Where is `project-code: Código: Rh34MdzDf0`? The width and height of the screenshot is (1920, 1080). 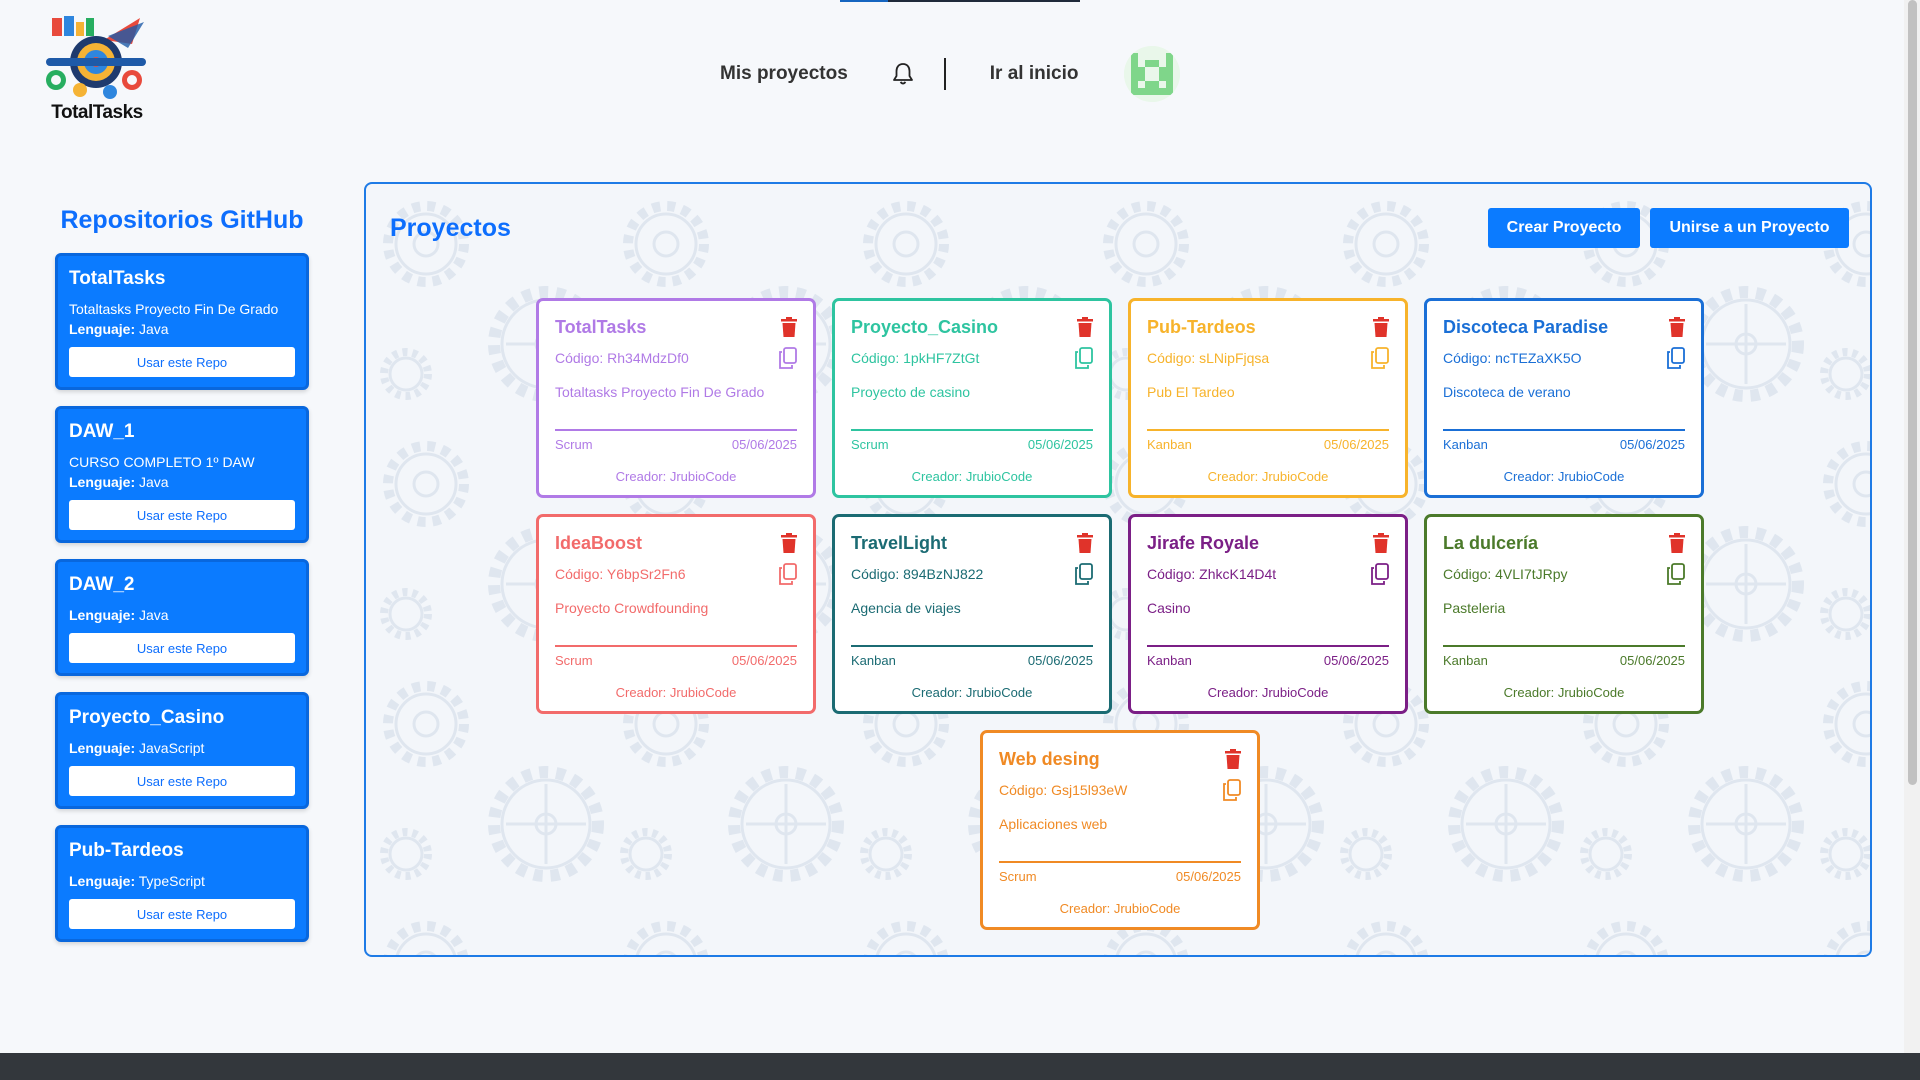
project-code: Código: Rh34MdzDf0 is located at coordinates (622, 358).